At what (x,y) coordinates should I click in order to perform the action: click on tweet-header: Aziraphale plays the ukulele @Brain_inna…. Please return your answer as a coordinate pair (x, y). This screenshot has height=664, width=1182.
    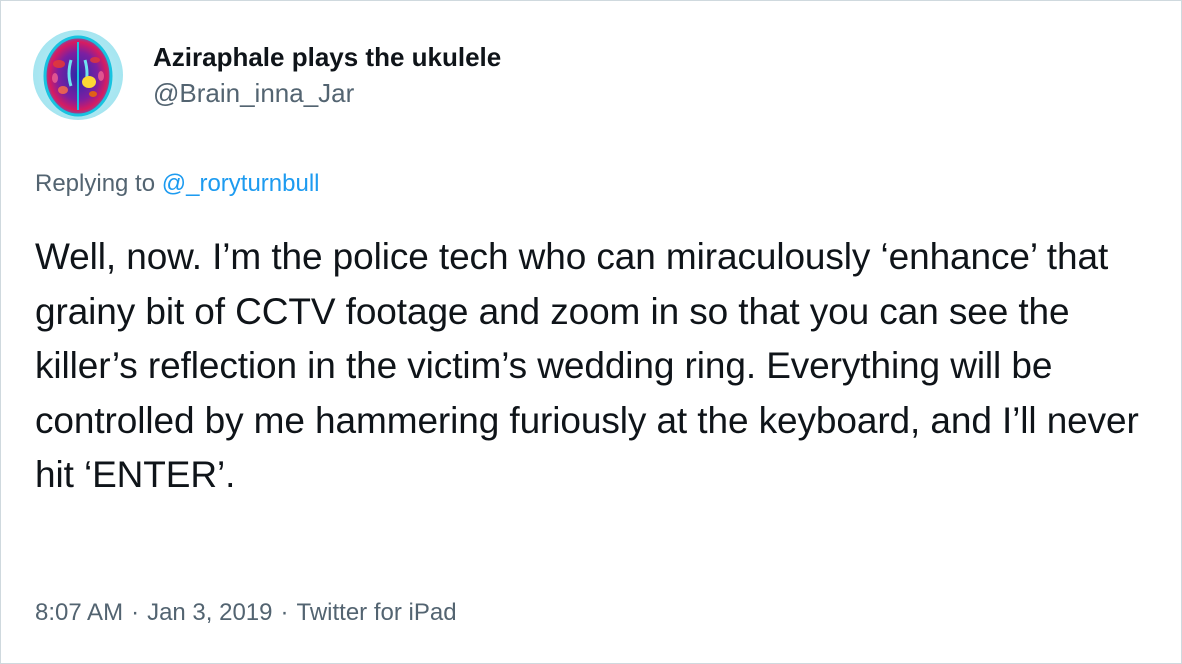
    Looking at the image, I should click on (267, 75).